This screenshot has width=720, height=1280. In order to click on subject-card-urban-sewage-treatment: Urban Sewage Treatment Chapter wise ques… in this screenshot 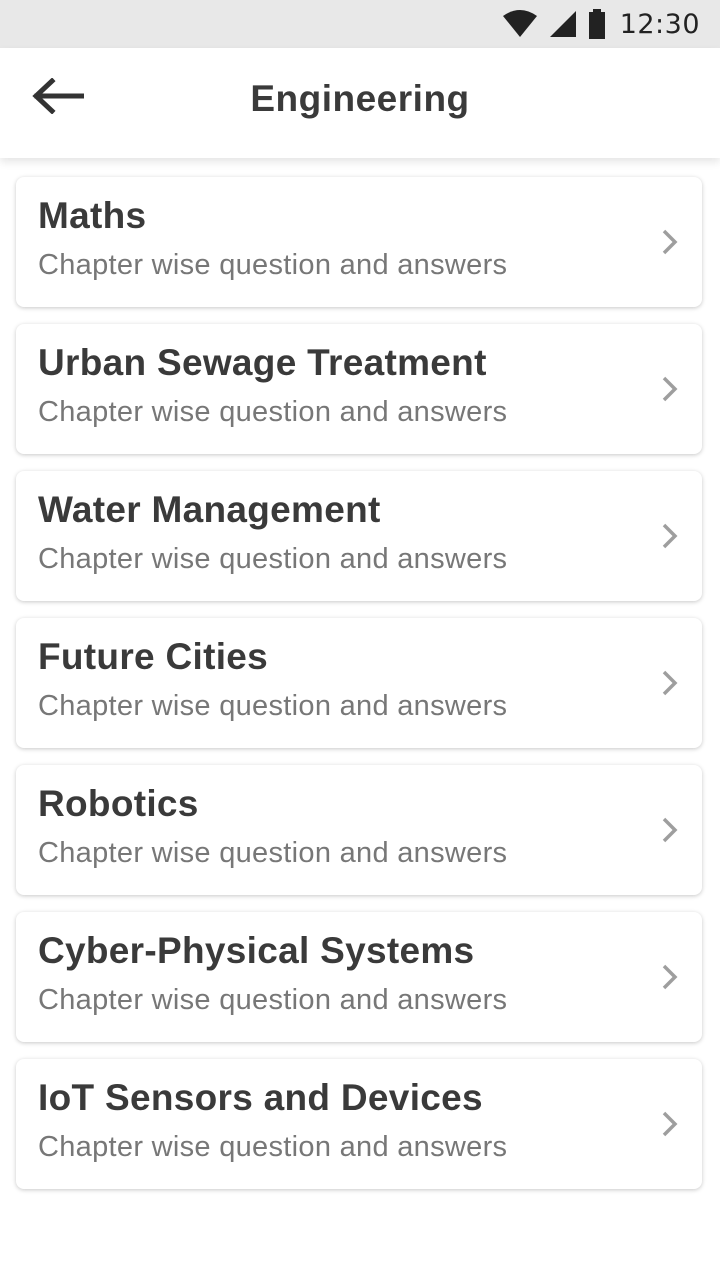, I will do `click(359, 389)`.